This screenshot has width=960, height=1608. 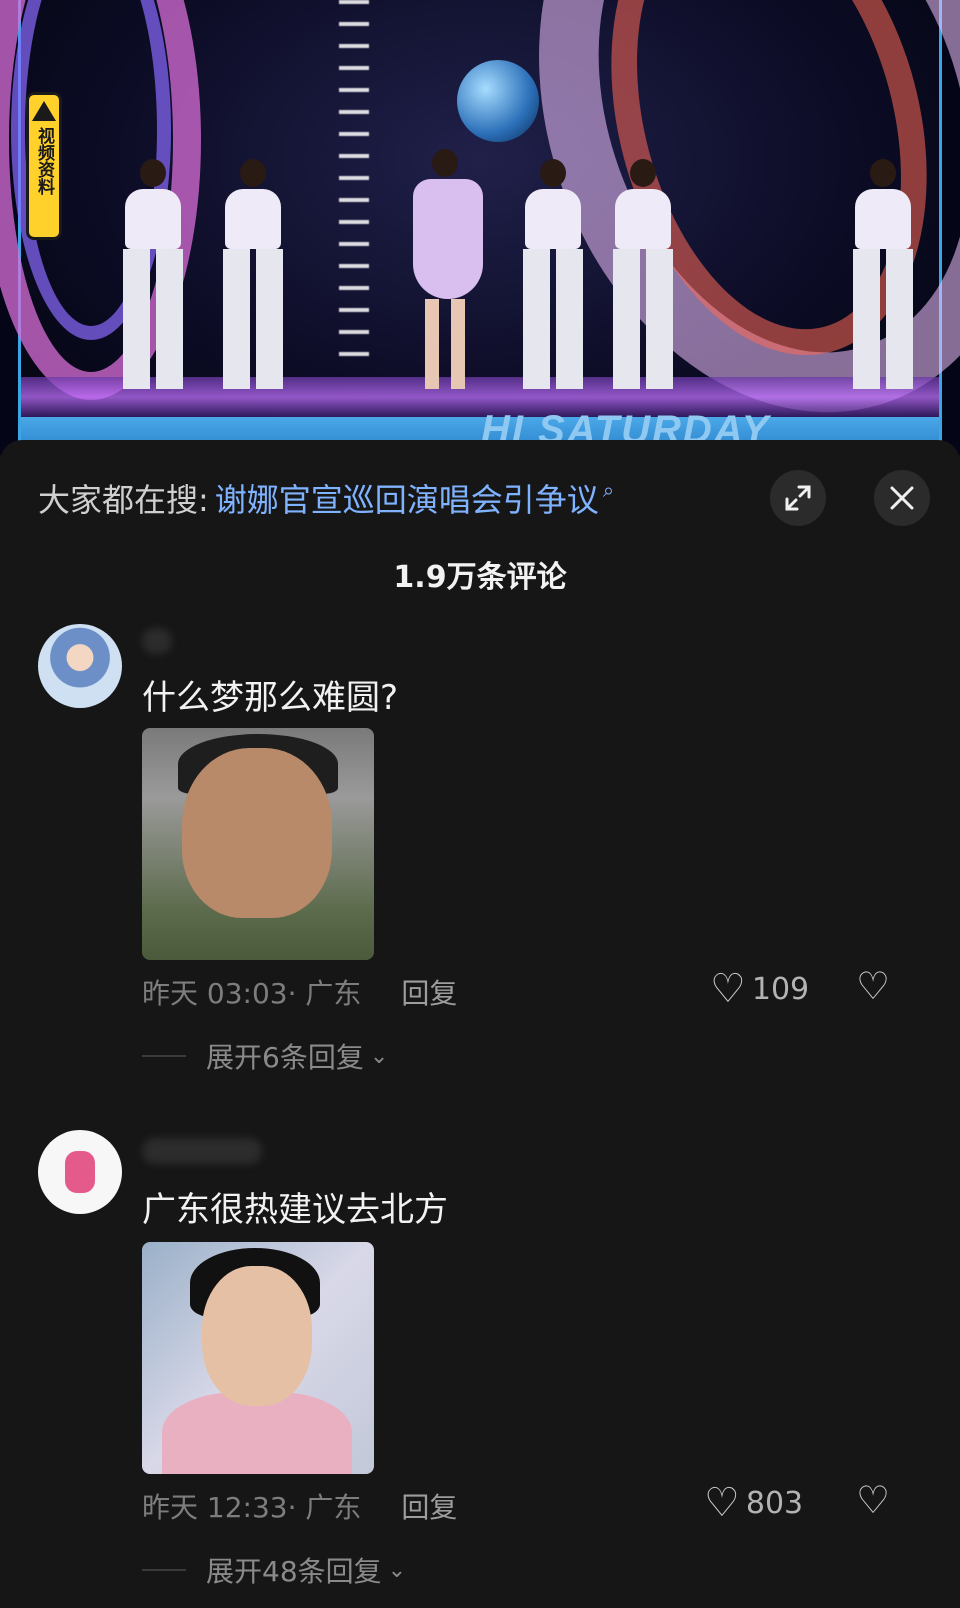 I want to click on trending-search: 大家都在搜: 谢娜官宣巡回演唱会引争议 ⌕, so click(x=326, y=500).